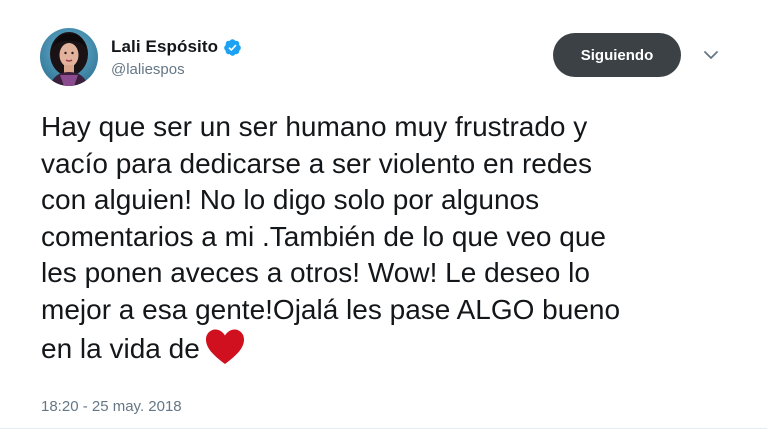 This screenshot has width=767, height=432. Describe the element at coordinates (164, 47) in the screenshot. I see `display-name: Lali Espósito` at that location.